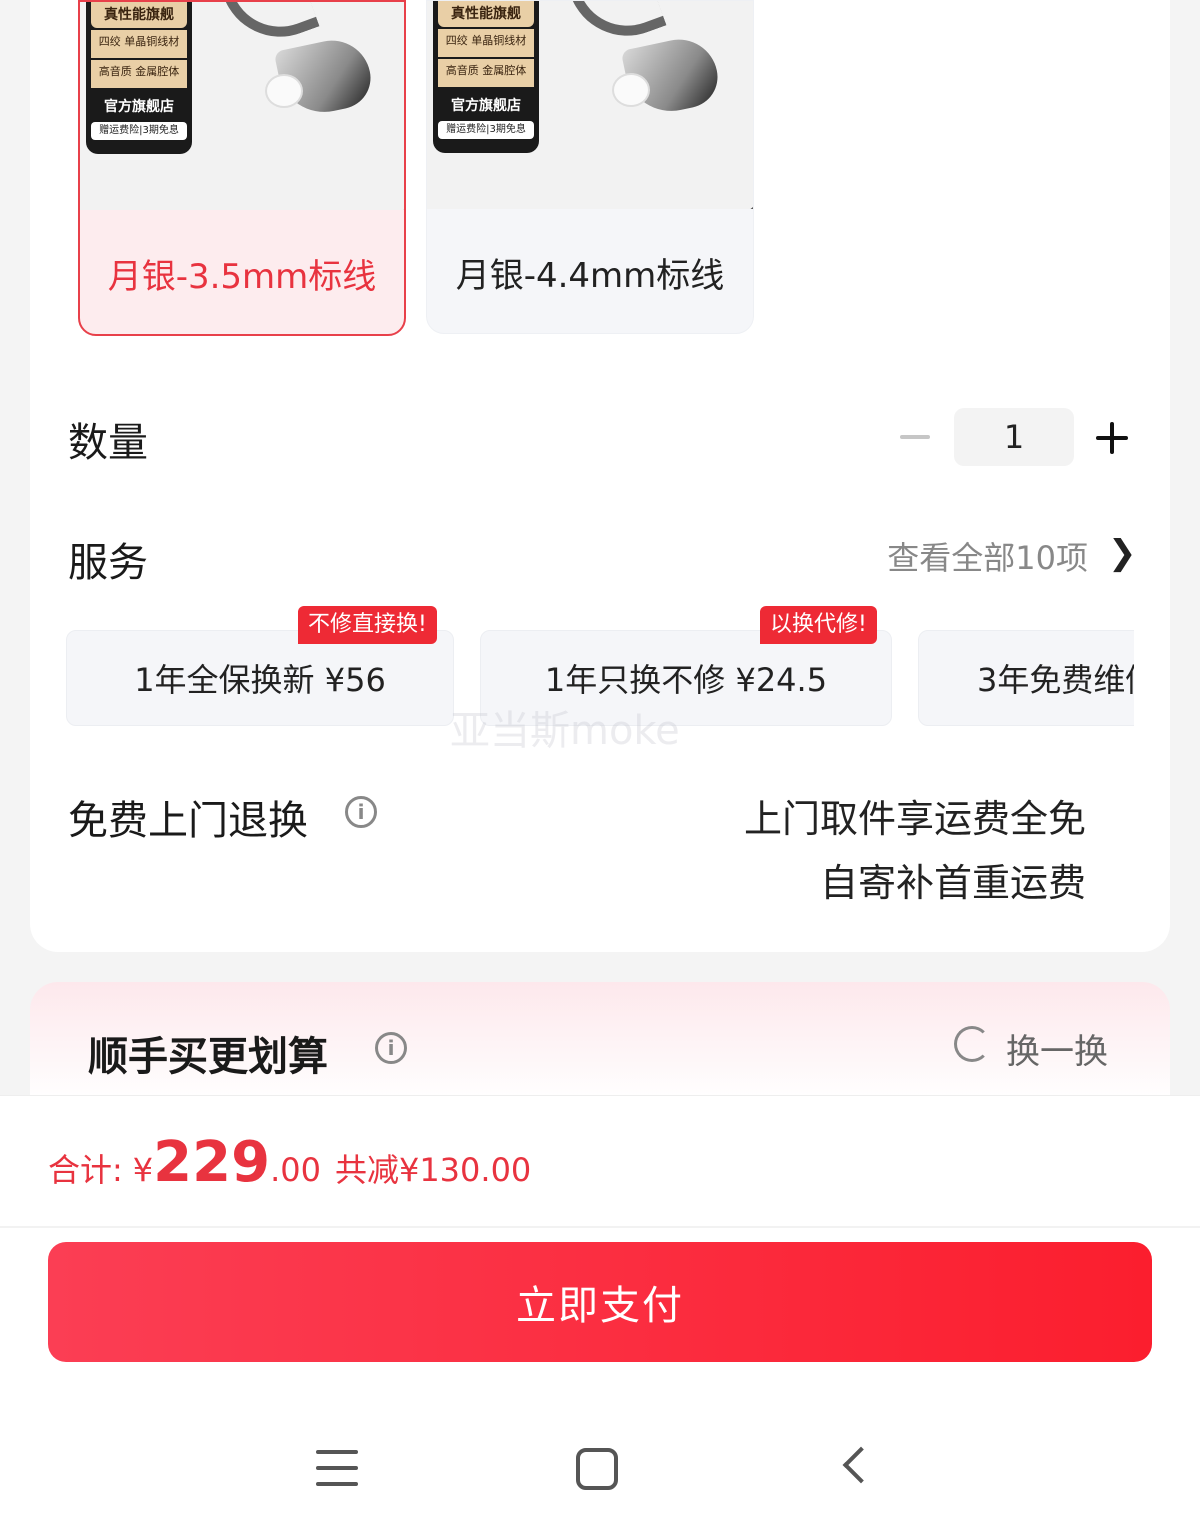 The image size is (1200, 1540). I want to click on service-option-3yr-repair: 3年免费维修, so click(1026, 678).